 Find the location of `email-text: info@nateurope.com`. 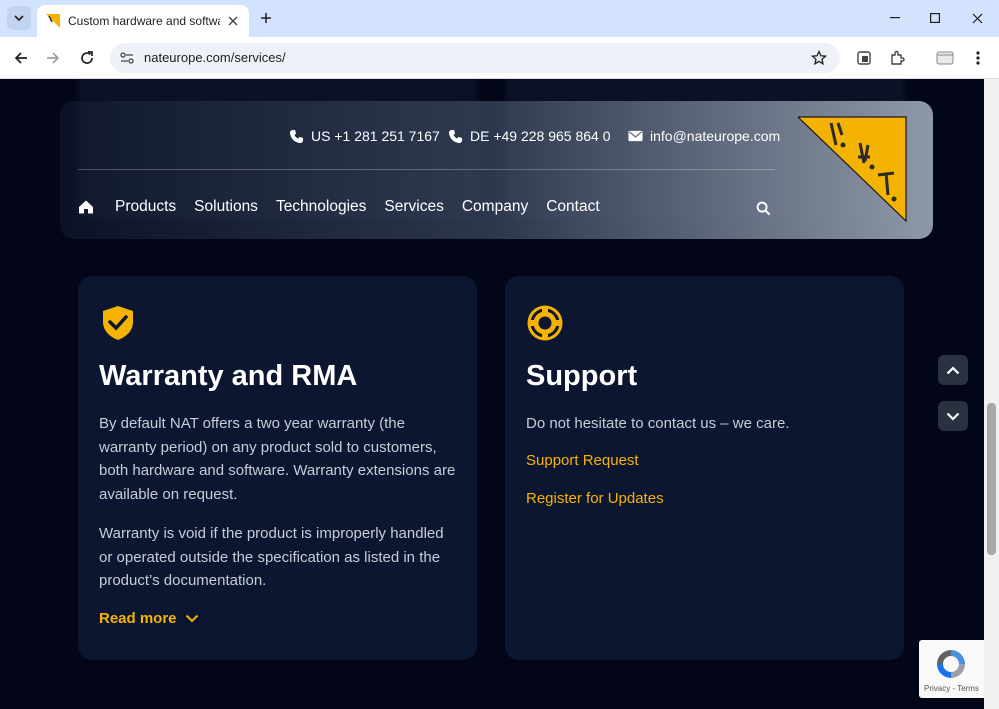

email-text: info@nateurope.com is located at coordinates (715, 136).